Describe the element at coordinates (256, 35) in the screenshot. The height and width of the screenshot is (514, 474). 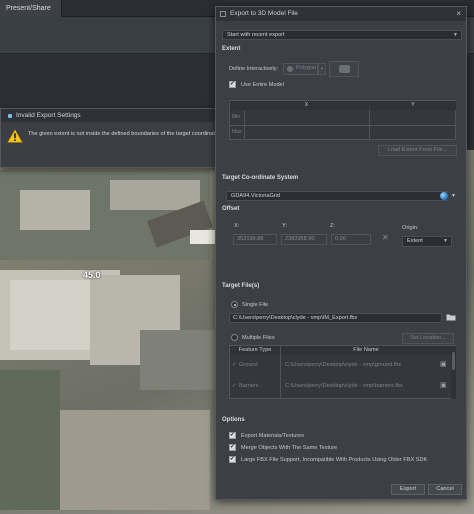
I see `preset-value: Start with recent export` at that location.